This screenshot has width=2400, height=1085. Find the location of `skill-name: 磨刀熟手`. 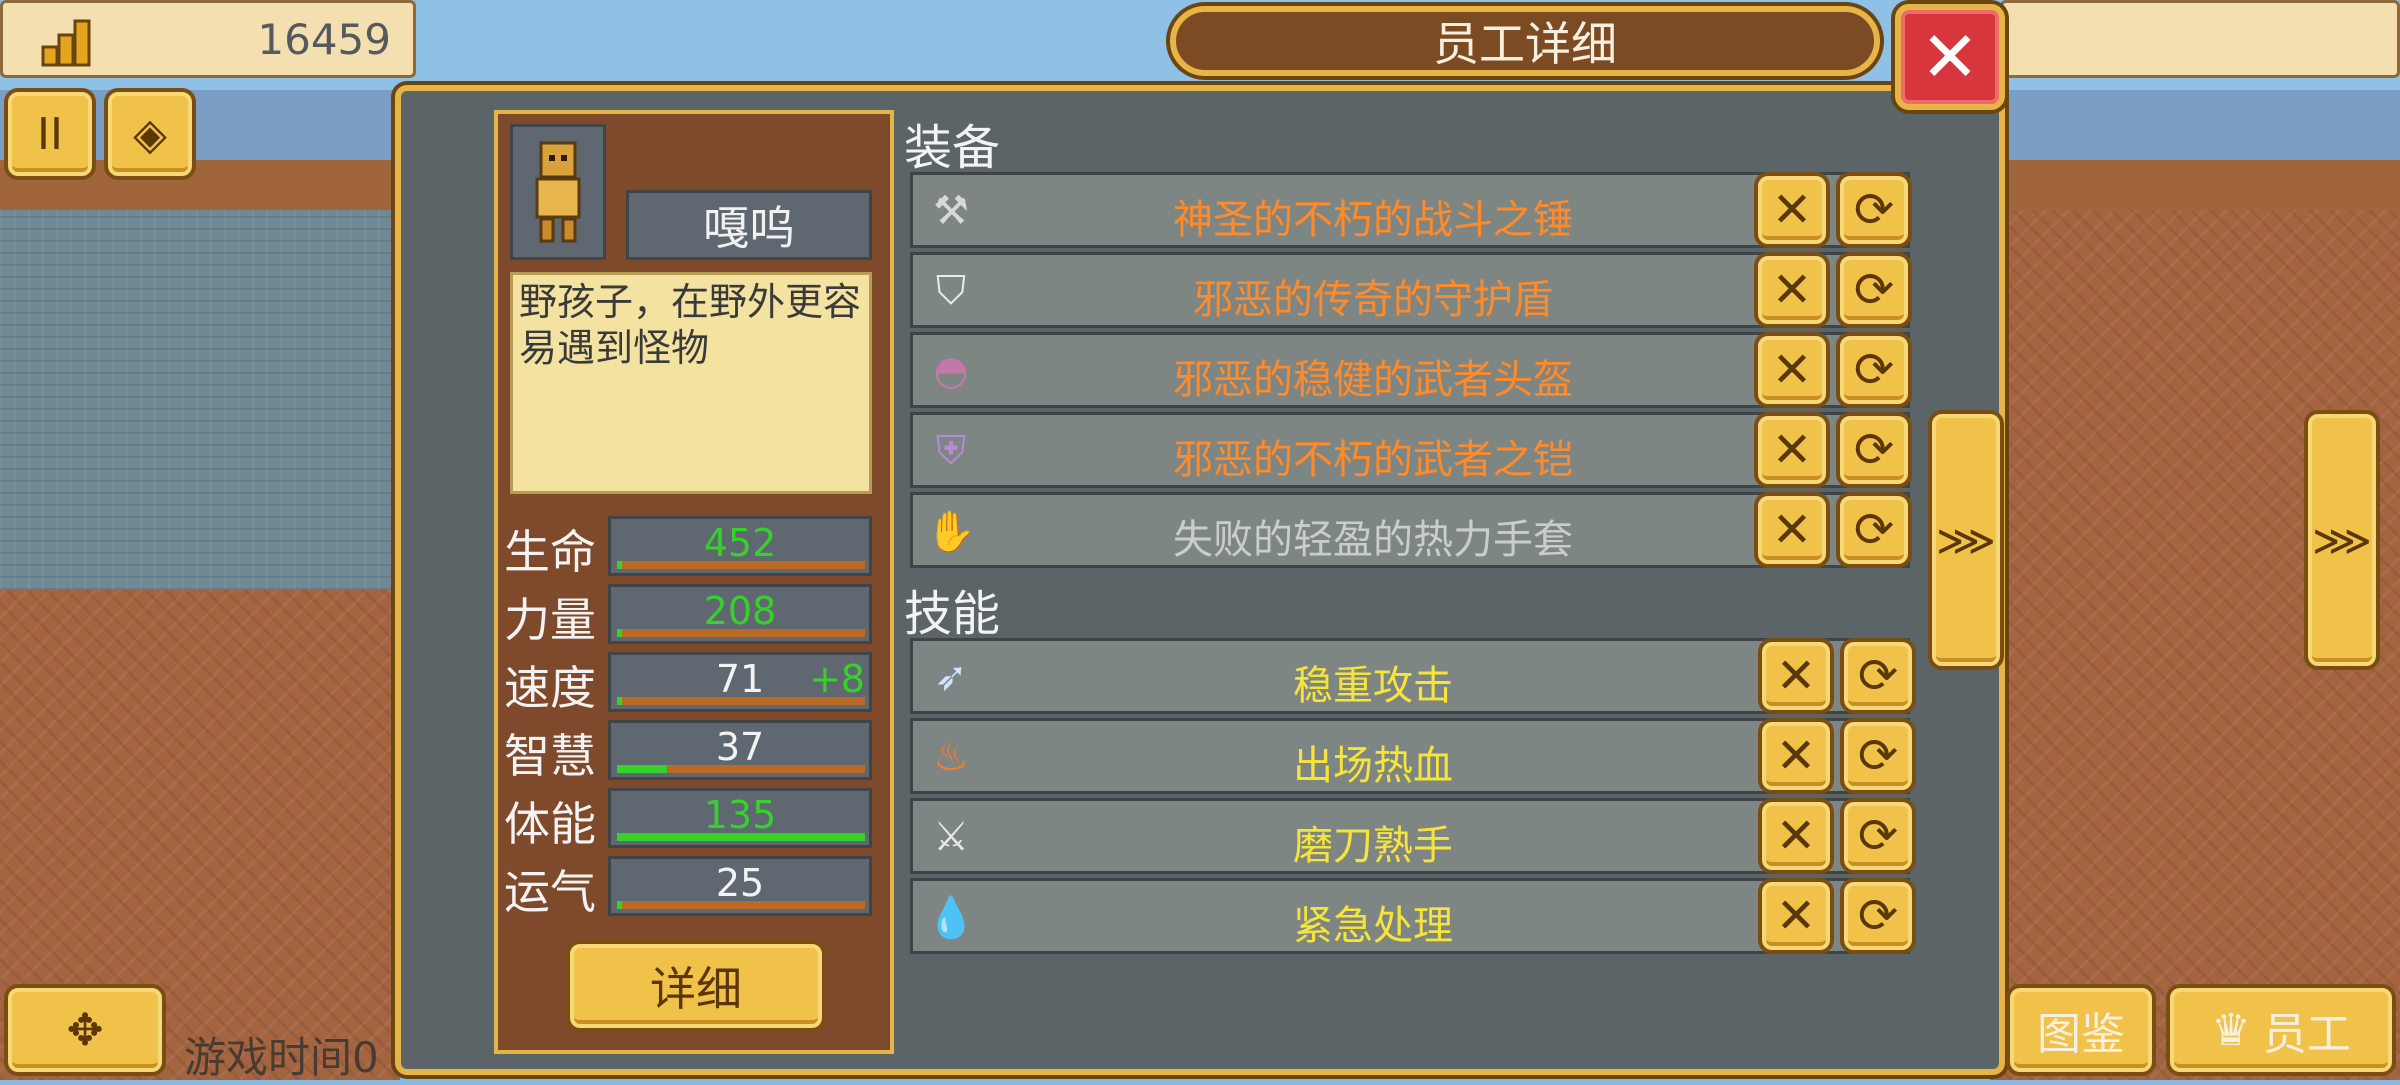

skill-name: 磨刀熟手 is located at coordinates (1373, 846).